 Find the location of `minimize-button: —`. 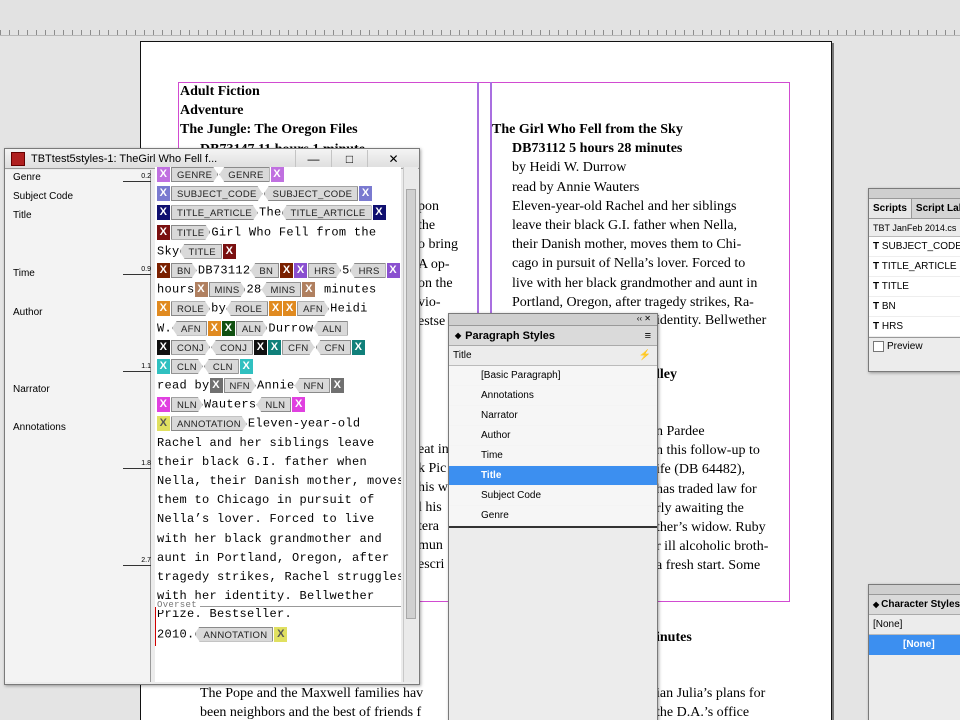

minimize-button: — is located at coordinates (313, 158).